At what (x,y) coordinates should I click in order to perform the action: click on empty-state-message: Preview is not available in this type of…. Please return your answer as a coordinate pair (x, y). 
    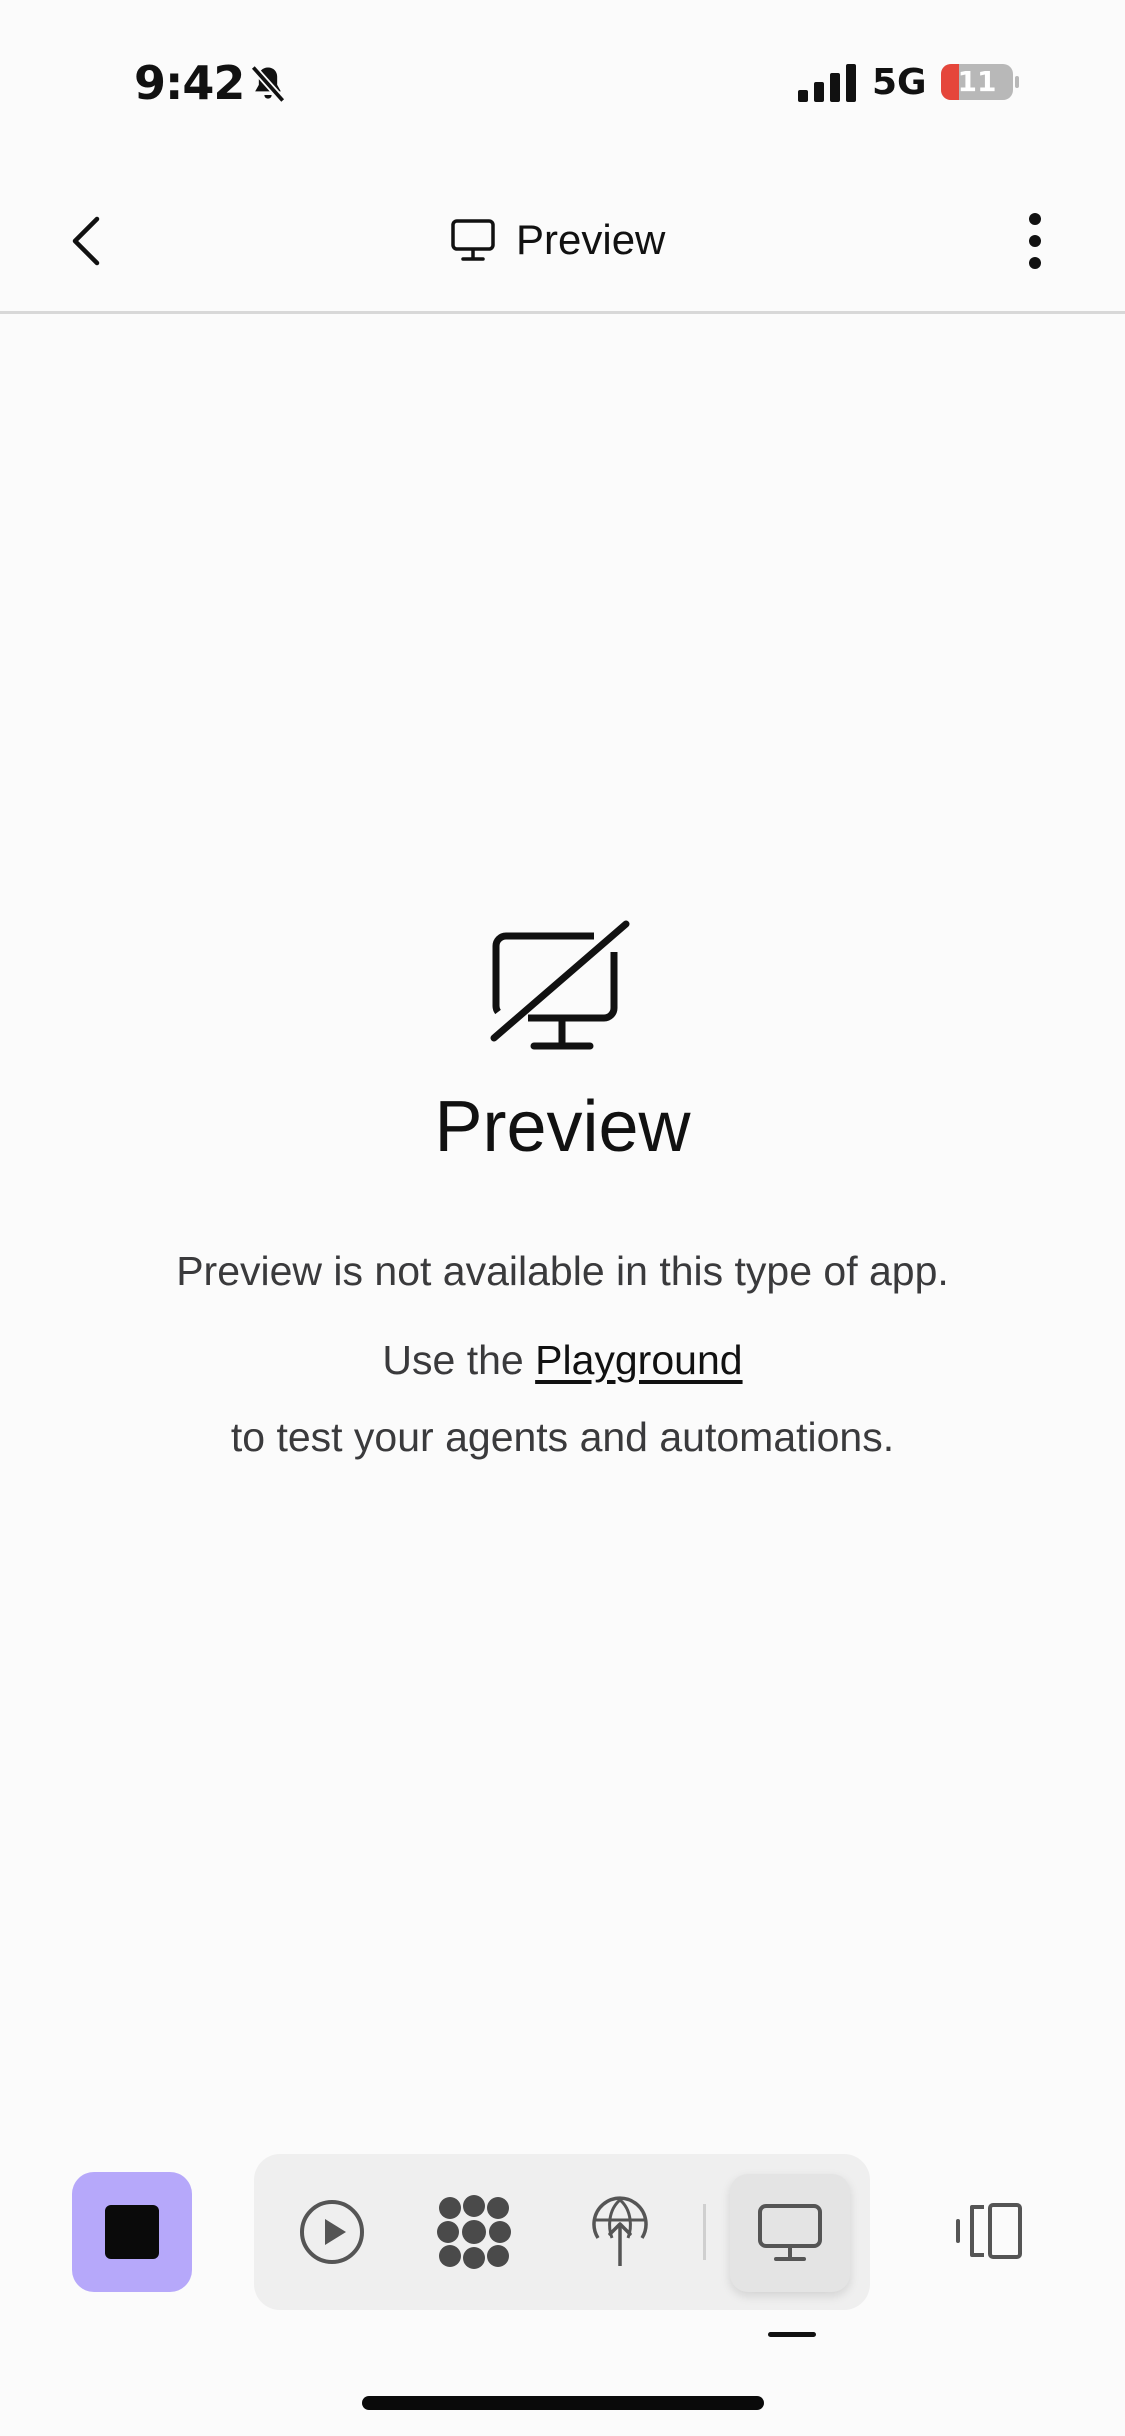
    Looking at the image, I should click on (562, 1271).